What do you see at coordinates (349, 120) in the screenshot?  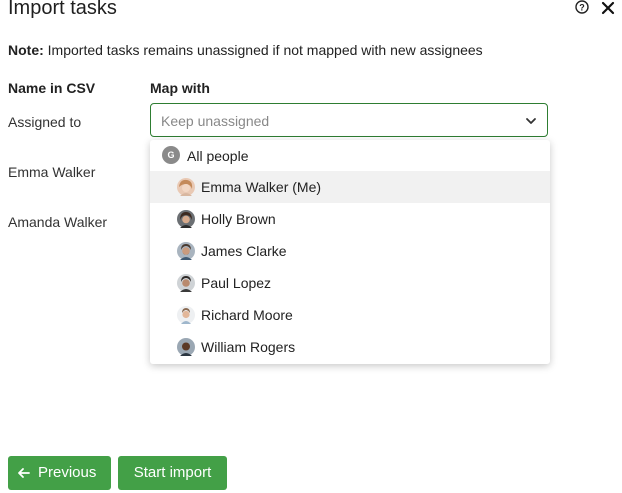 I see `assignee-select: Keep unassigned` at bounding box center [349, 120].